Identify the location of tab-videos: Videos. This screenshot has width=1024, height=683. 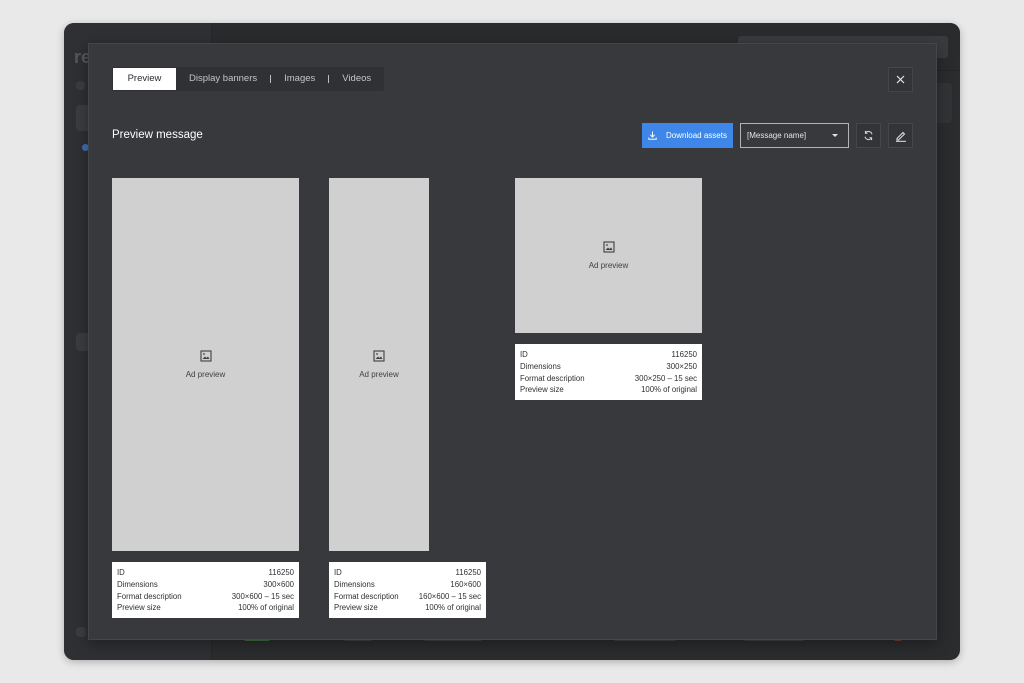
(356, 79).